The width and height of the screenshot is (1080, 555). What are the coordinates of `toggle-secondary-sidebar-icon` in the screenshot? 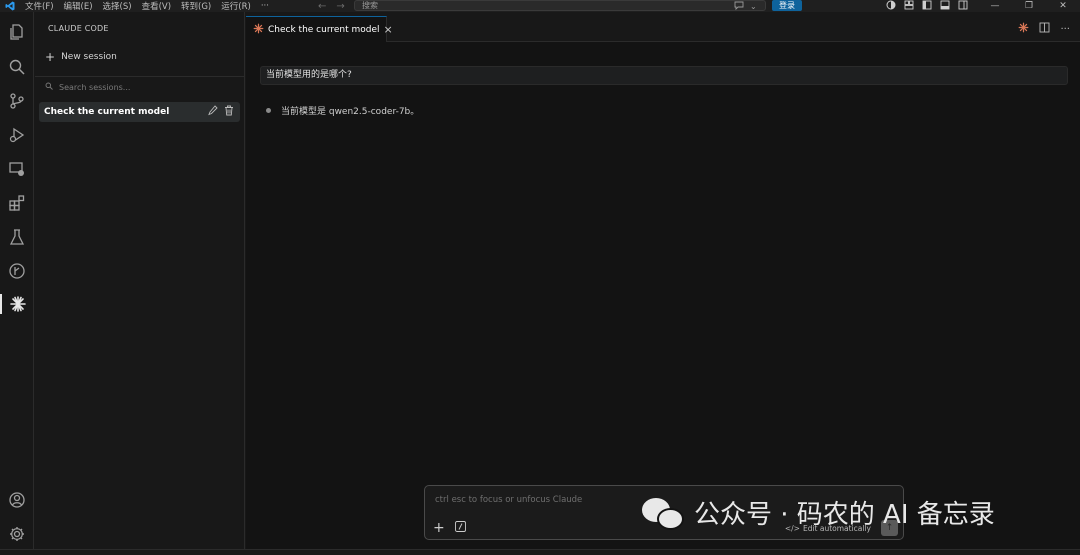 It's located at (963, 6).